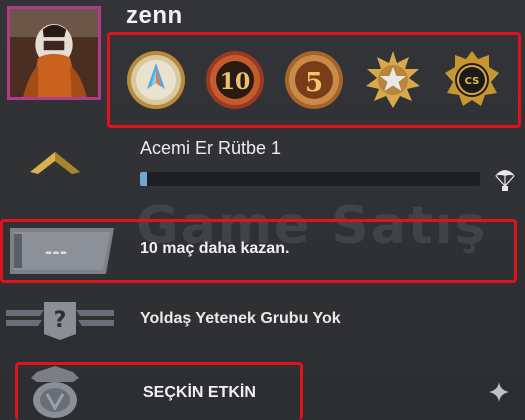  I want to click on medal-10-year-veteran-icon, so click(156, 80).